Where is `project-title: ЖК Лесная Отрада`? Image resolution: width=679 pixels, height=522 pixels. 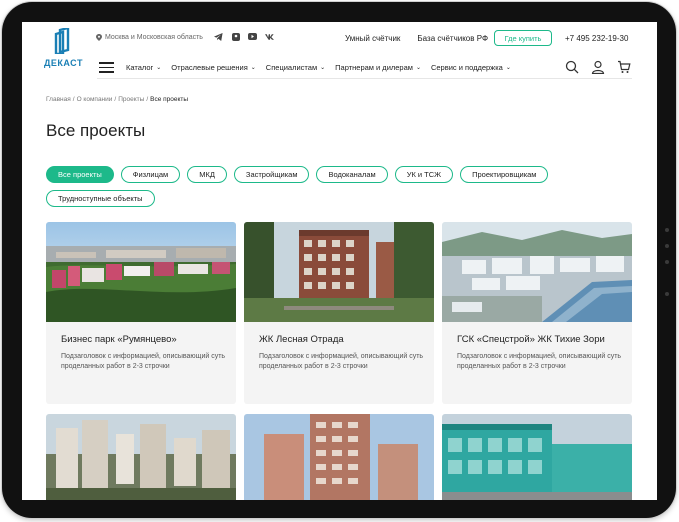
project-title: ЖК Лесная Отрада is located at coordinates (301, 339).